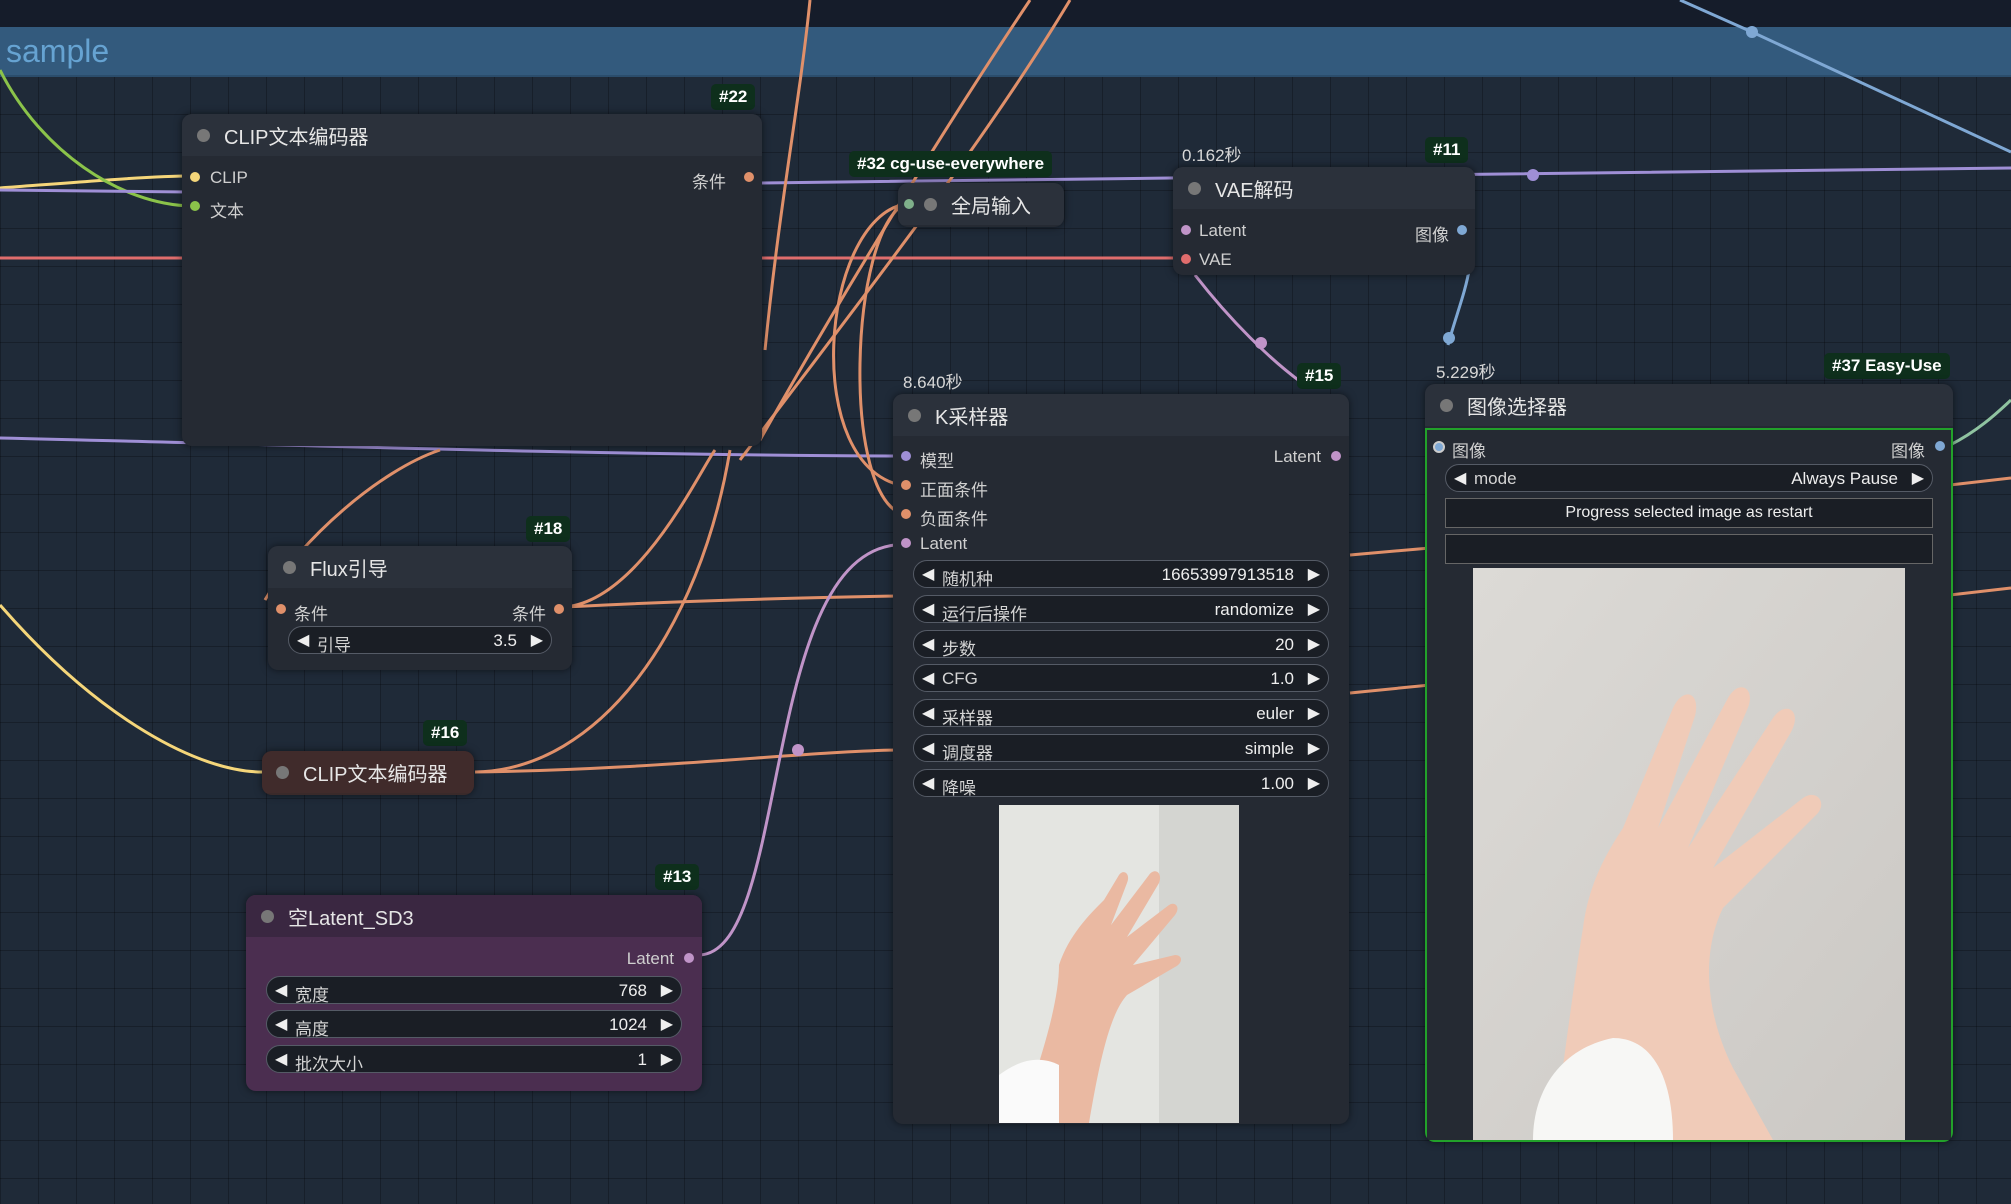  I want to click on widget-label: 批次大小, so click(329, 1064).